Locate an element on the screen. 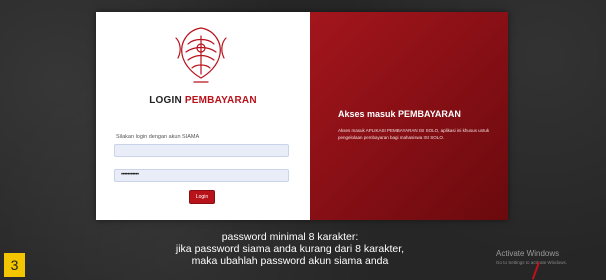  access-title: Akses masuk PEMBAYARAN is located at coordinates (399, 114).